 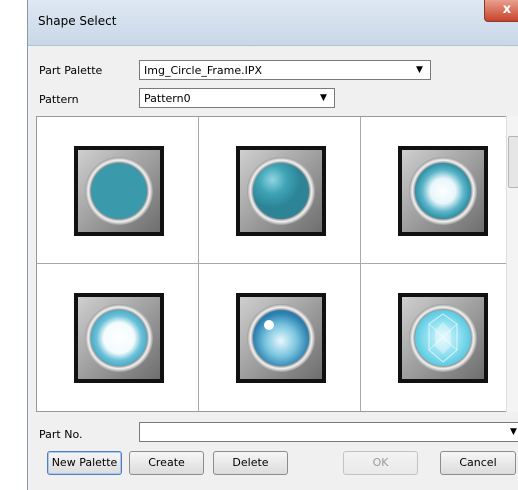 I want to click on part-no-dropdown: ▼, so click(x=328, y=432).